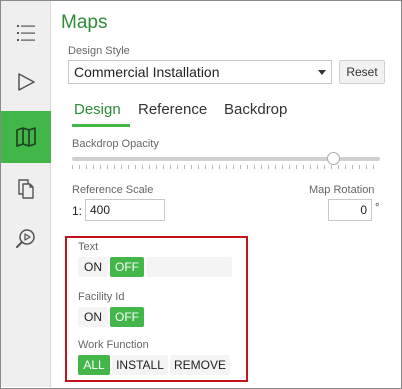 The width and height of the screenshot is (402, 389). Describe the element at coordinates (127, 317) in the screenshot. I see `facility-id-off-button: OFF` at that location.